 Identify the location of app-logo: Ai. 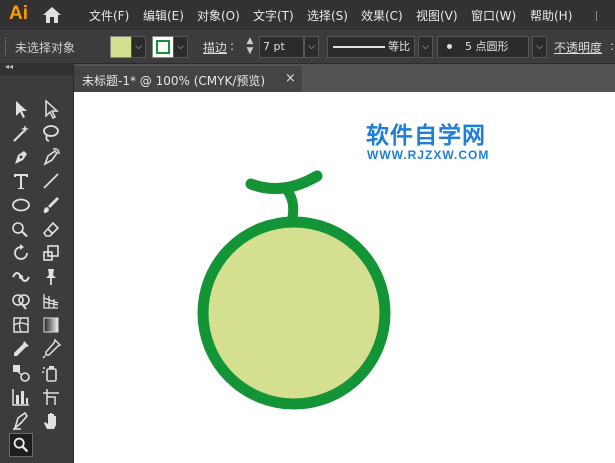
(18, 13).